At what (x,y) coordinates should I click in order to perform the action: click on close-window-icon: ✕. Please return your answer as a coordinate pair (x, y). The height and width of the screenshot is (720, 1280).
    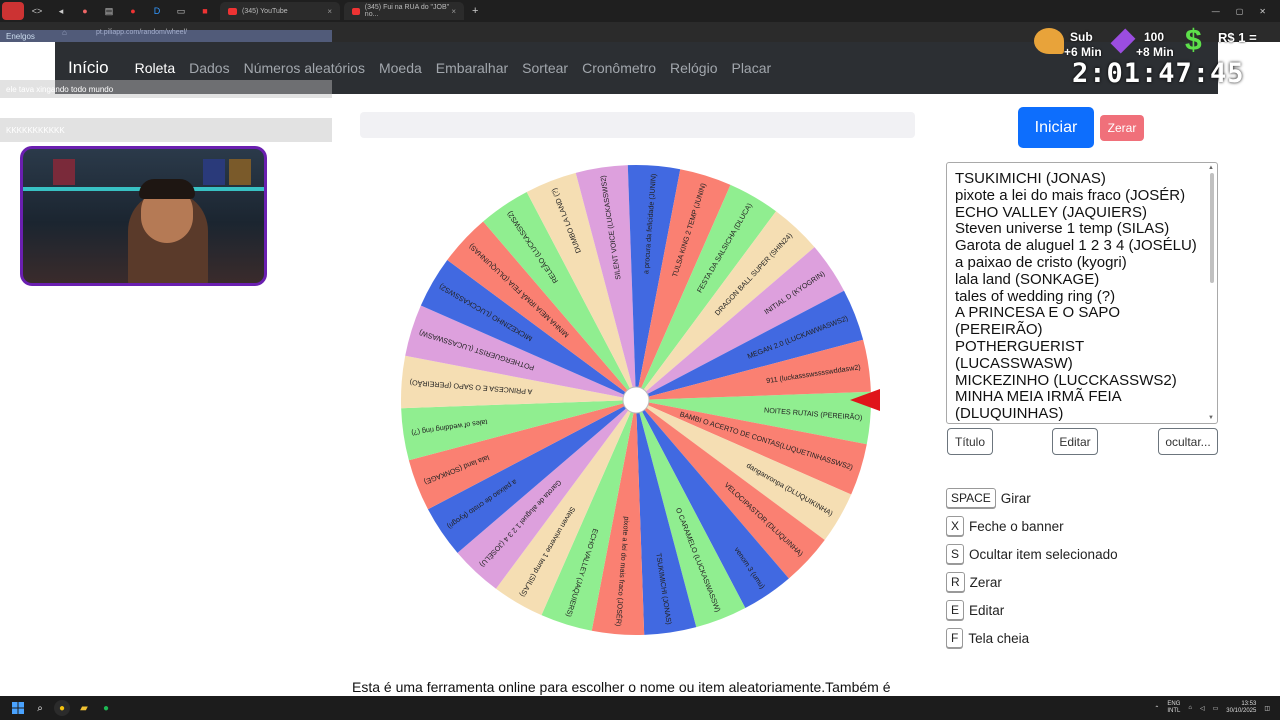
    Looking at the image, I should click on (1262, 11).